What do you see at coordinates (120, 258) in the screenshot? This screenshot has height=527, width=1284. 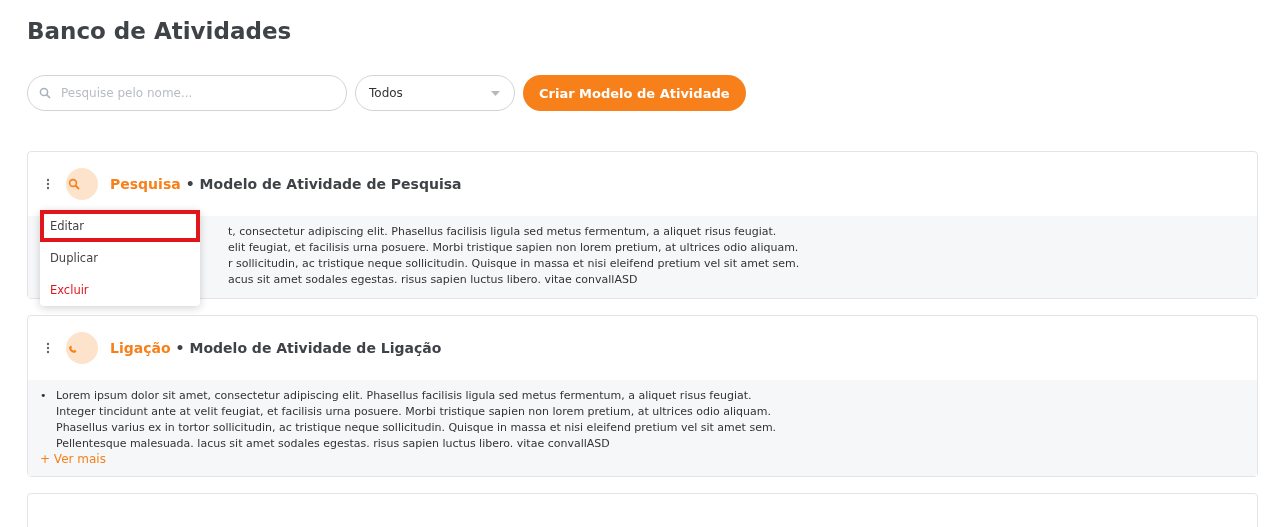 I see `menu-item: Duplicar` at bounding box center [120, 258].